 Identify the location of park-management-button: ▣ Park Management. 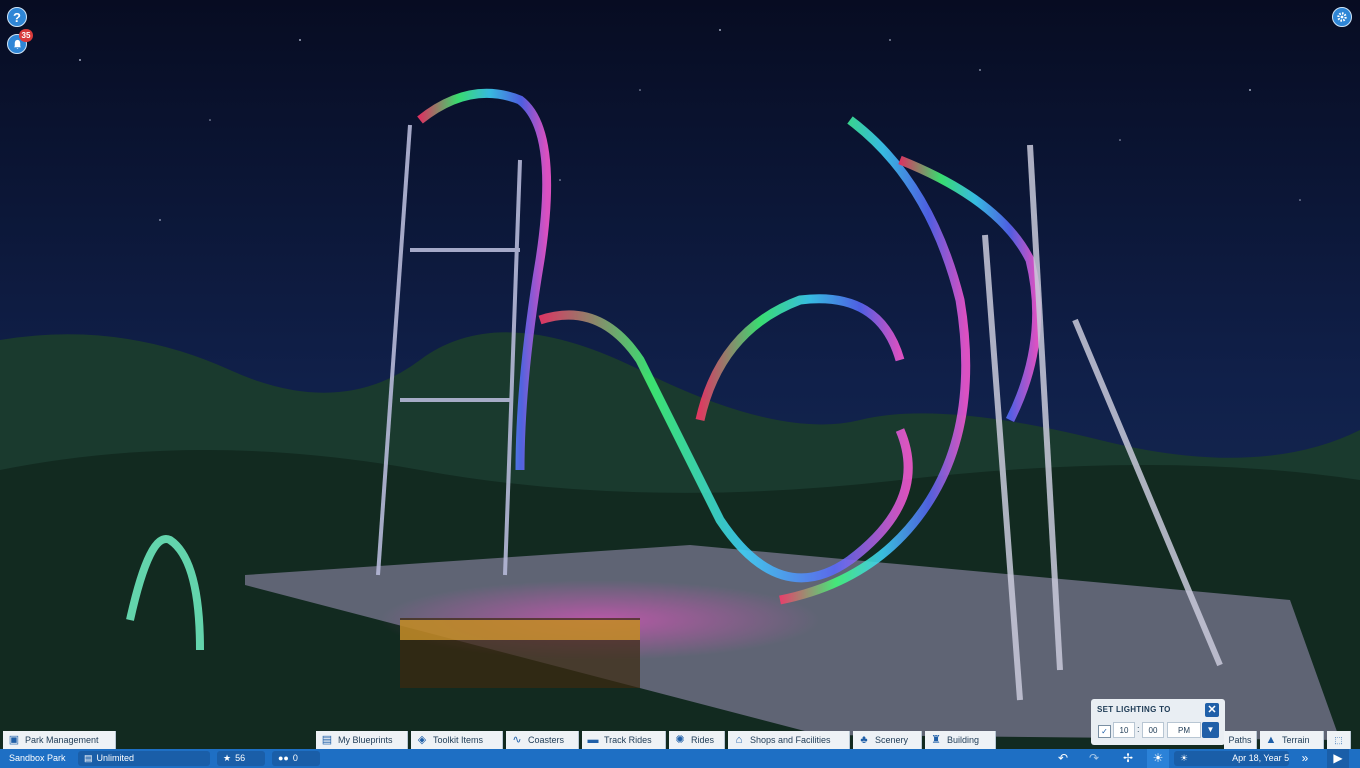
(59, 740).